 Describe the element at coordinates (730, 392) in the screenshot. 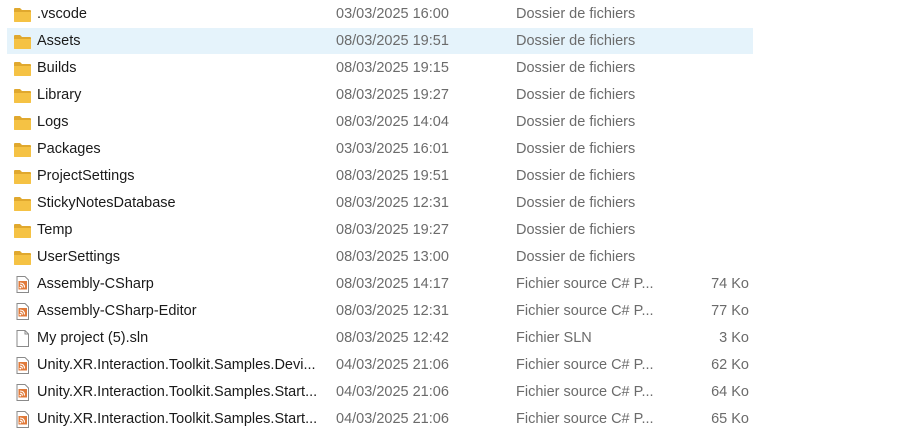

I see `file-size: 64 Ko` at that location.